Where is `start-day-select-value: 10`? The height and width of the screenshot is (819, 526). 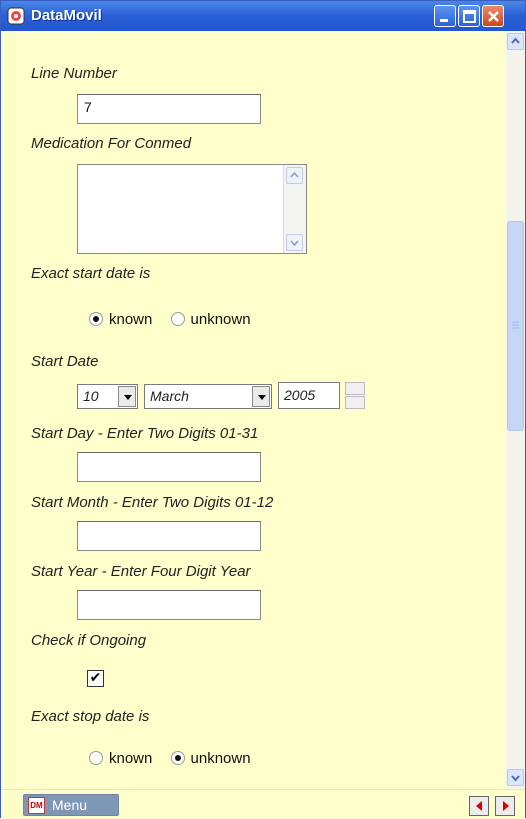
start-day-select-value: 10 is located at coordinates (91, 396).